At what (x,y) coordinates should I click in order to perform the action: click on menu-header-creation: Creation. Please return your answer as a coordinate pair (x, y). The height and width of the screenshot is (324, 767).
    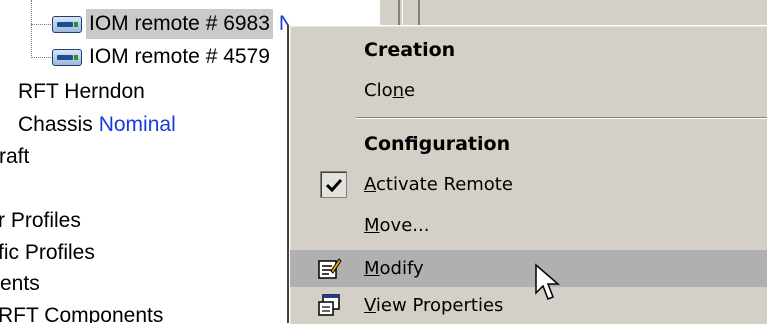
    Looking at the image, I should click on (528, 50).